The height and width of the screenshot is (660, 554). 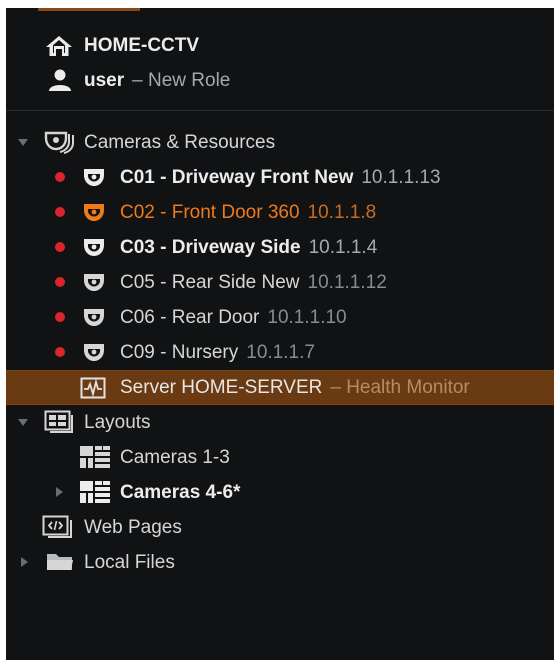 What do you see at coordinates (117, 422) in the screenshot?
I see `tree-group-label: Layouts` at bounding box center [117, 422].